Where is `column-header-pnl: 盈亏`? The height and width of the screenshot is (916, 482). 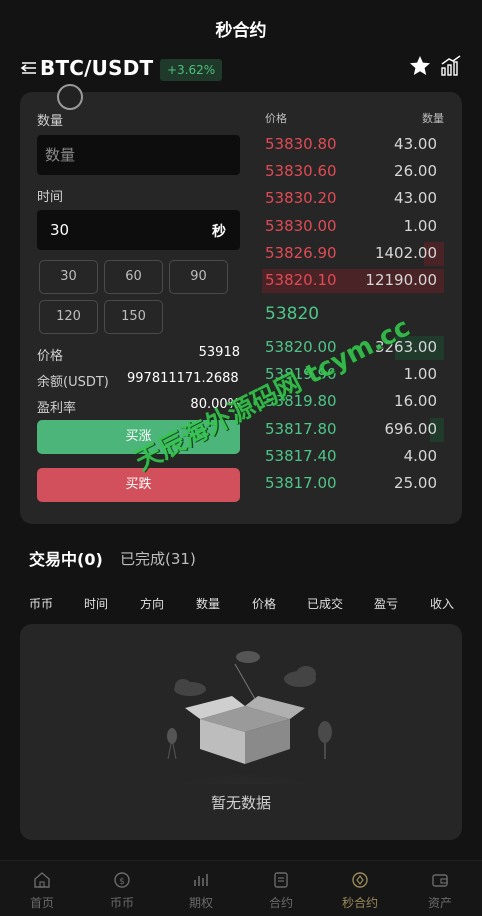
column-header-pnl: 盈亏 is located at coordinates (386, 604).